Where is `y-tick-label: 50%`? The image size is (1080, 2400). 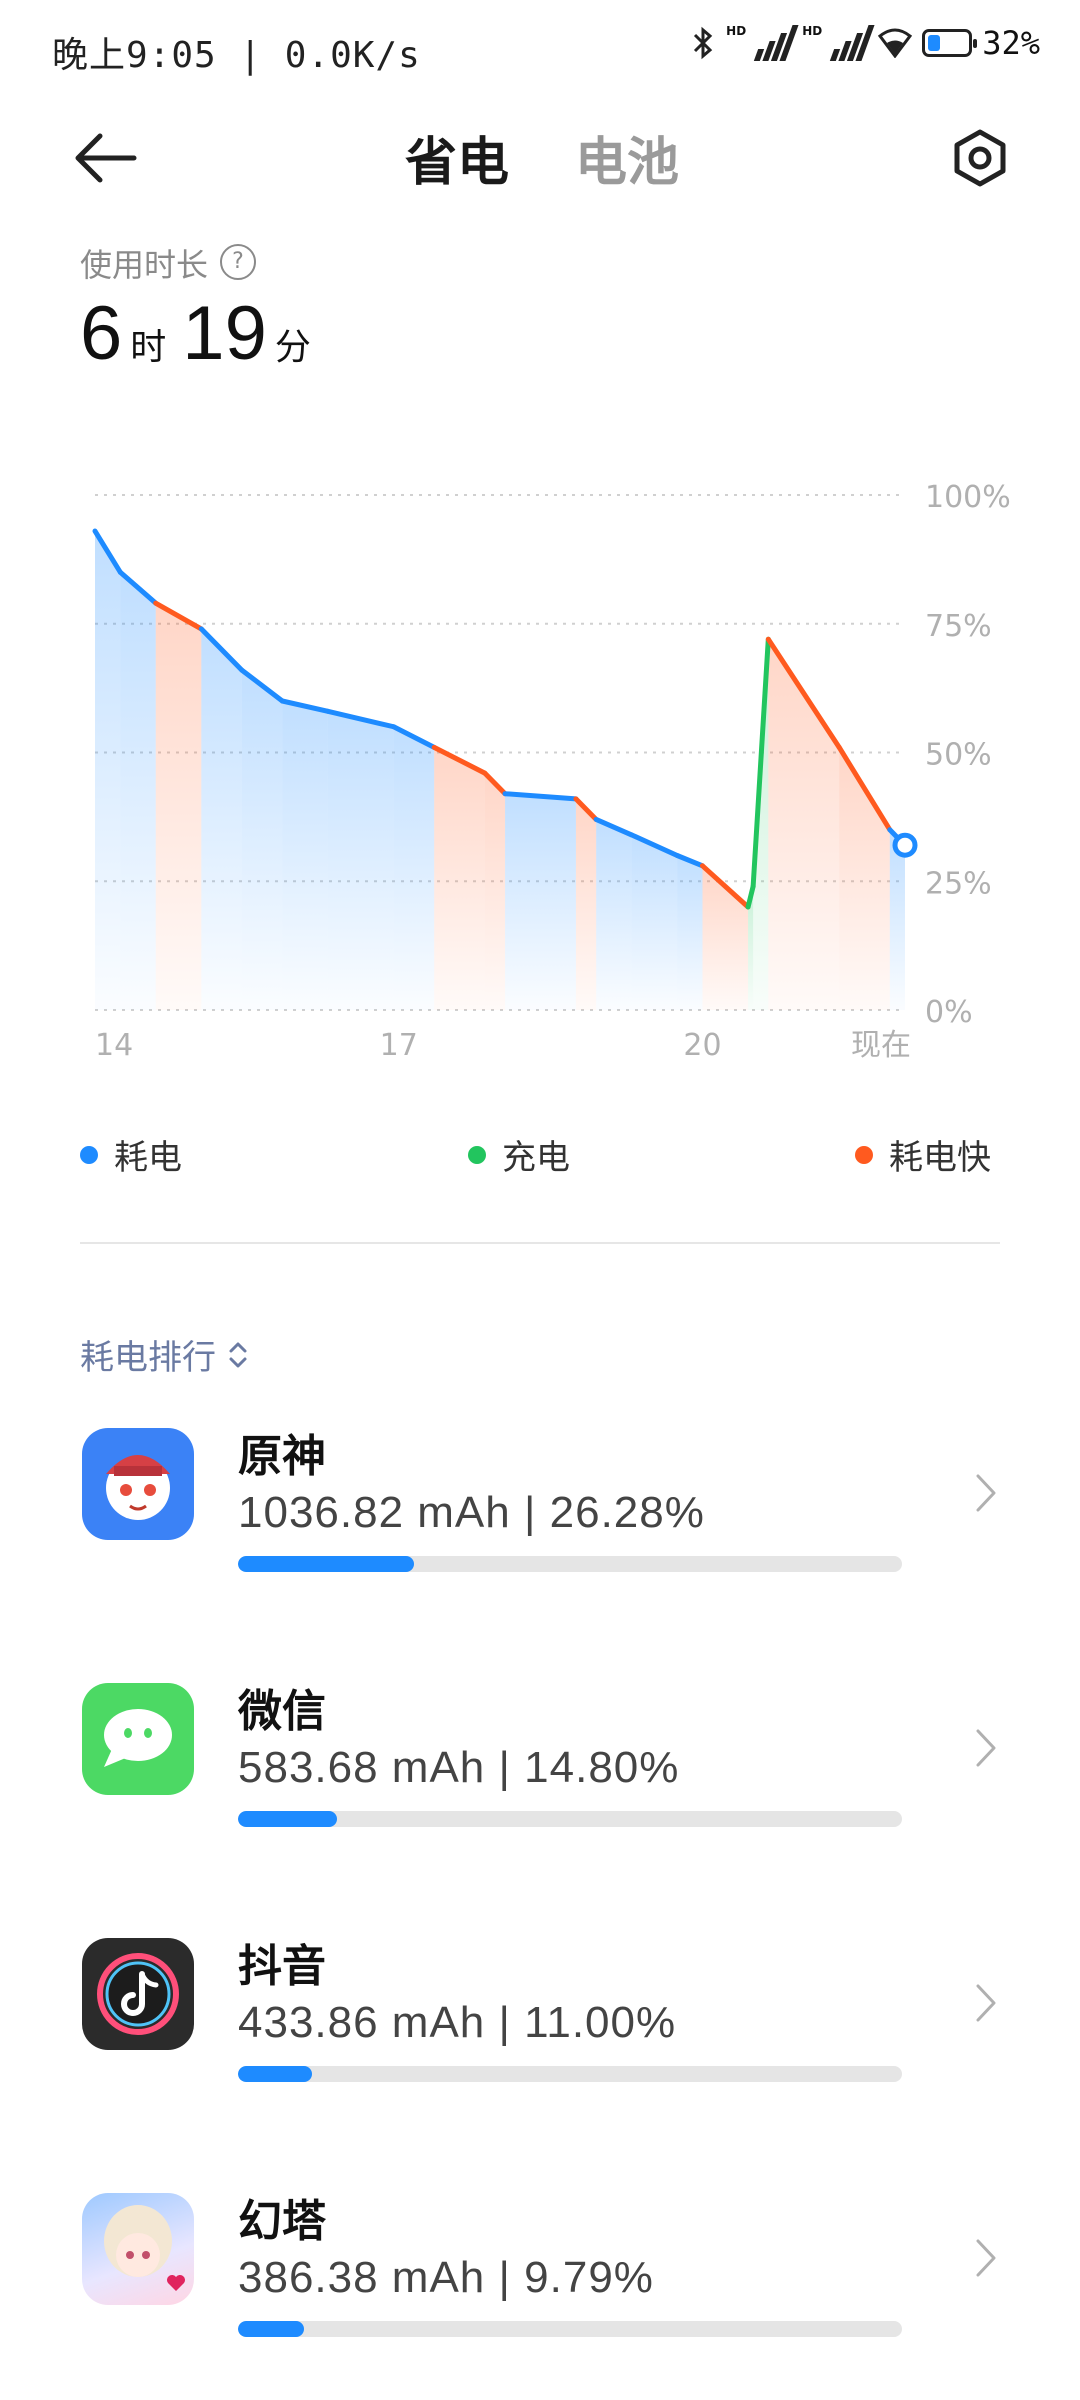
y-tick-label: 50% is located at coordinates (958, 755).